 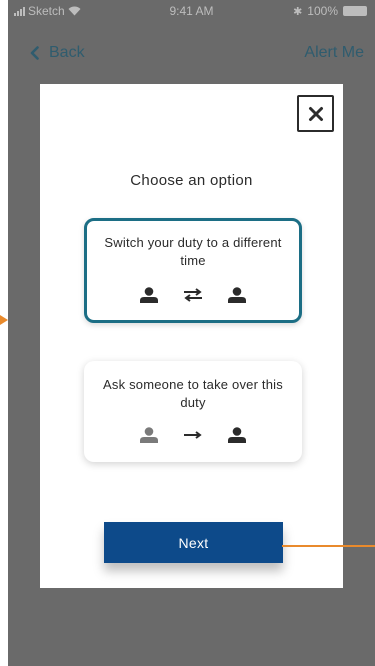 I want to click on next-button: Next, so click(x=193, y=542).